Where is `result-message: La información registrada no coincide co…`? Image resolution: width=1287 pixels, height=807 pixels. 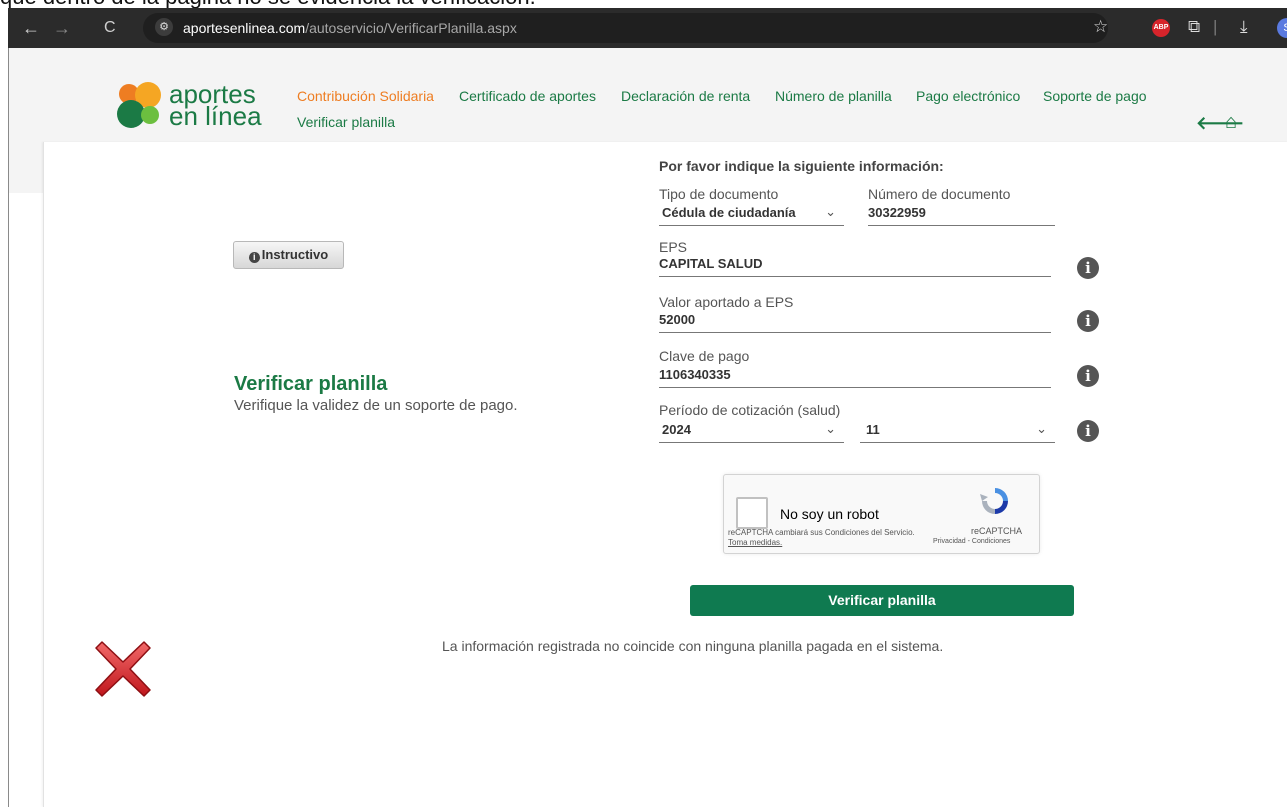 result-message: La información registrada no coincide co… is located at coordinates (693, 646).